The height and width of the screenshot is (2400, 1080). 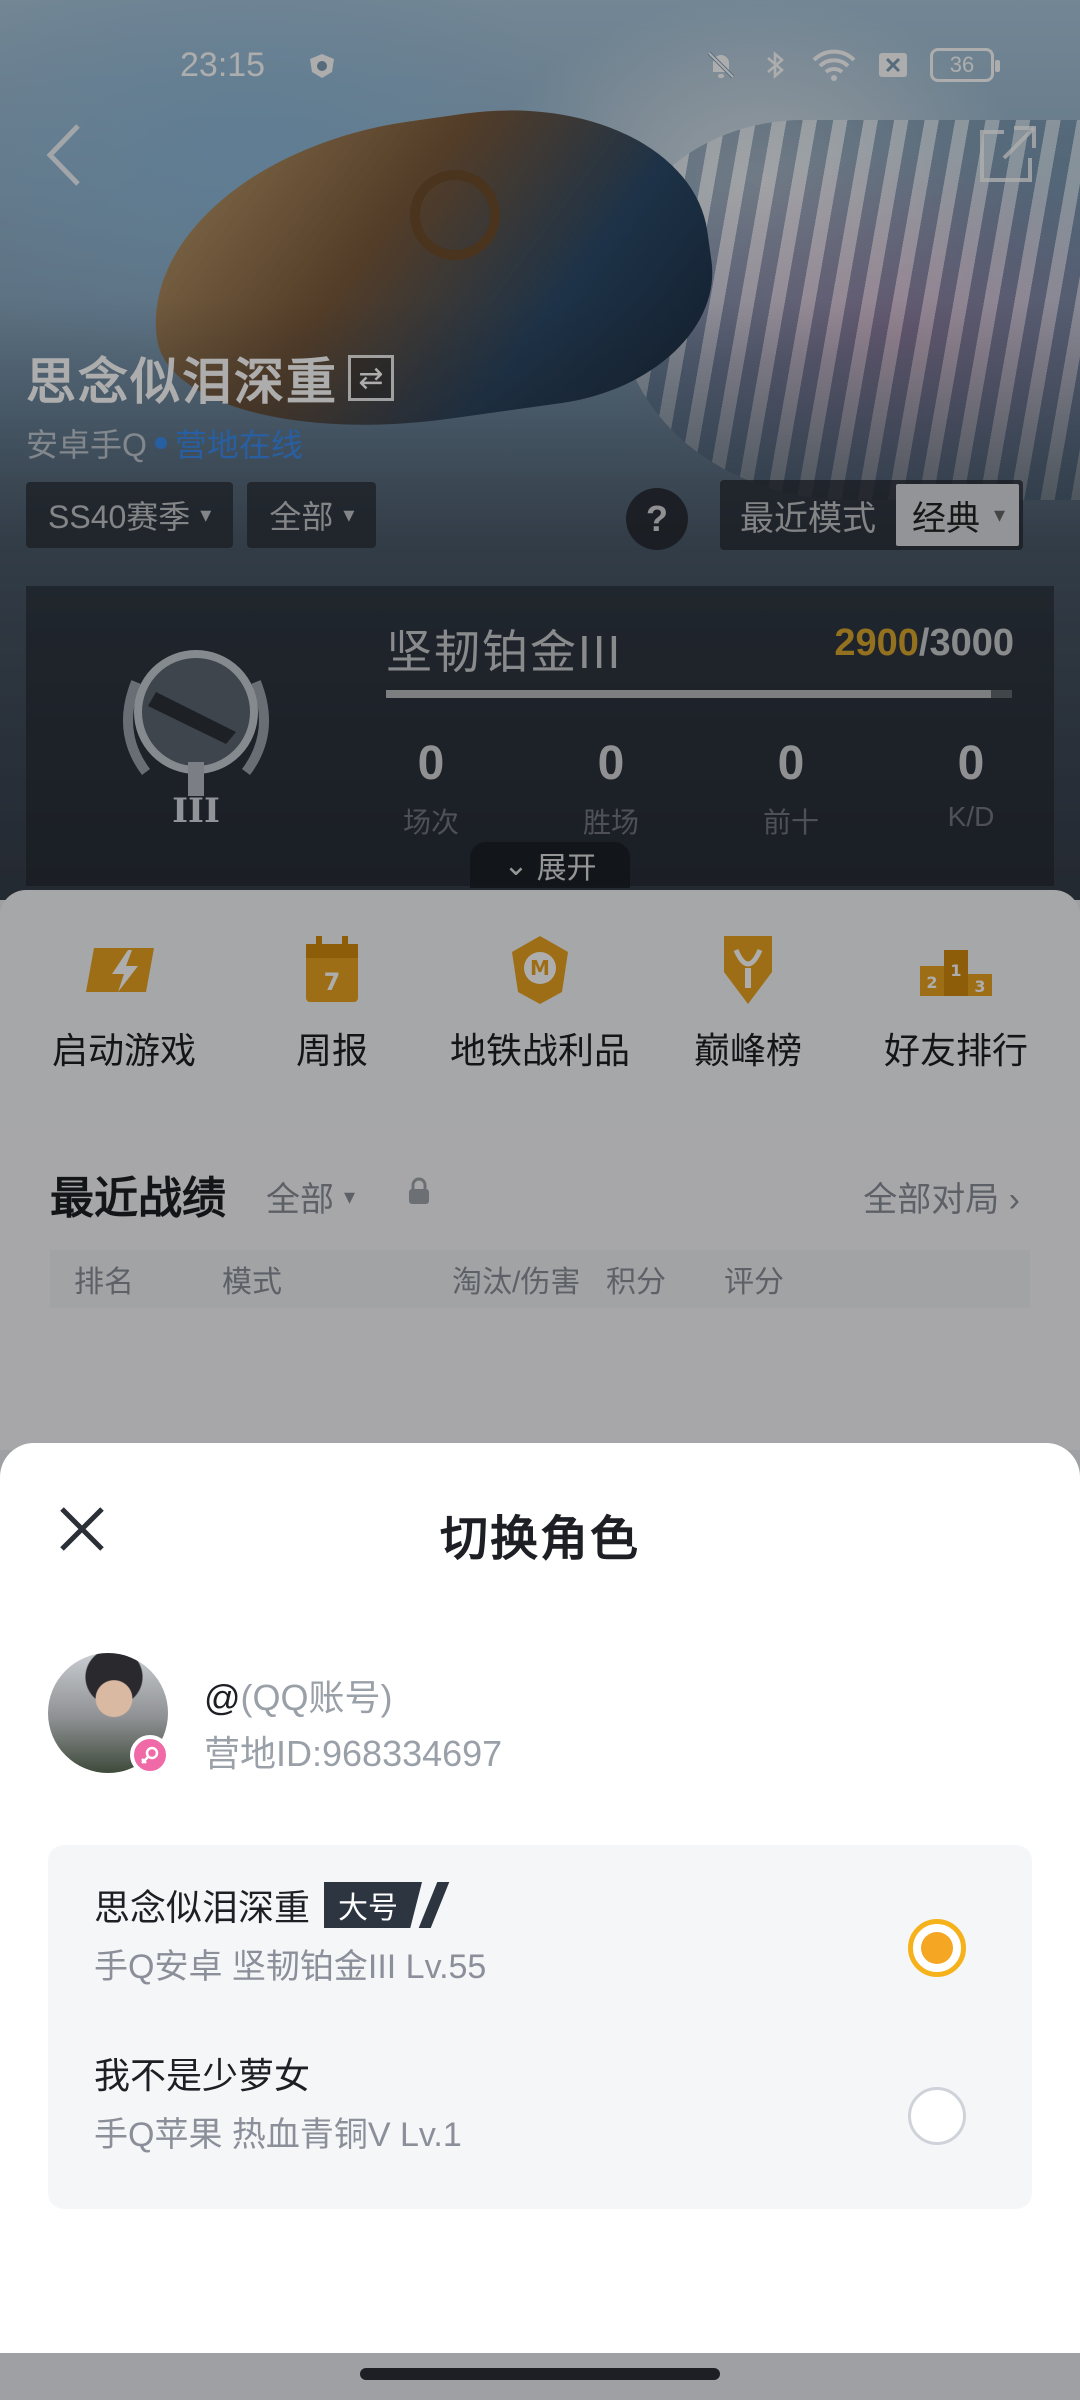 I want to click on home-indicator, so click(x=540, y=2374).